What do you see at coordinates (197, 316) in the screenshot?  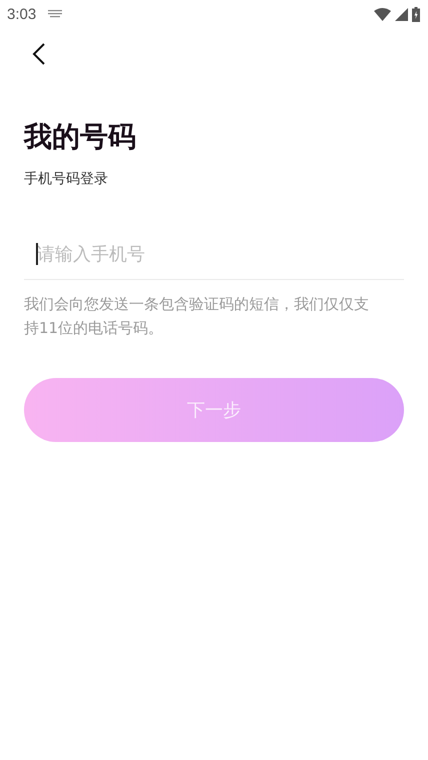 I see `hint-text: 我们会向您发送一条包含验证码的短信，我们仅仅支持11位的电话号码。` at bounding box center [197, 316].